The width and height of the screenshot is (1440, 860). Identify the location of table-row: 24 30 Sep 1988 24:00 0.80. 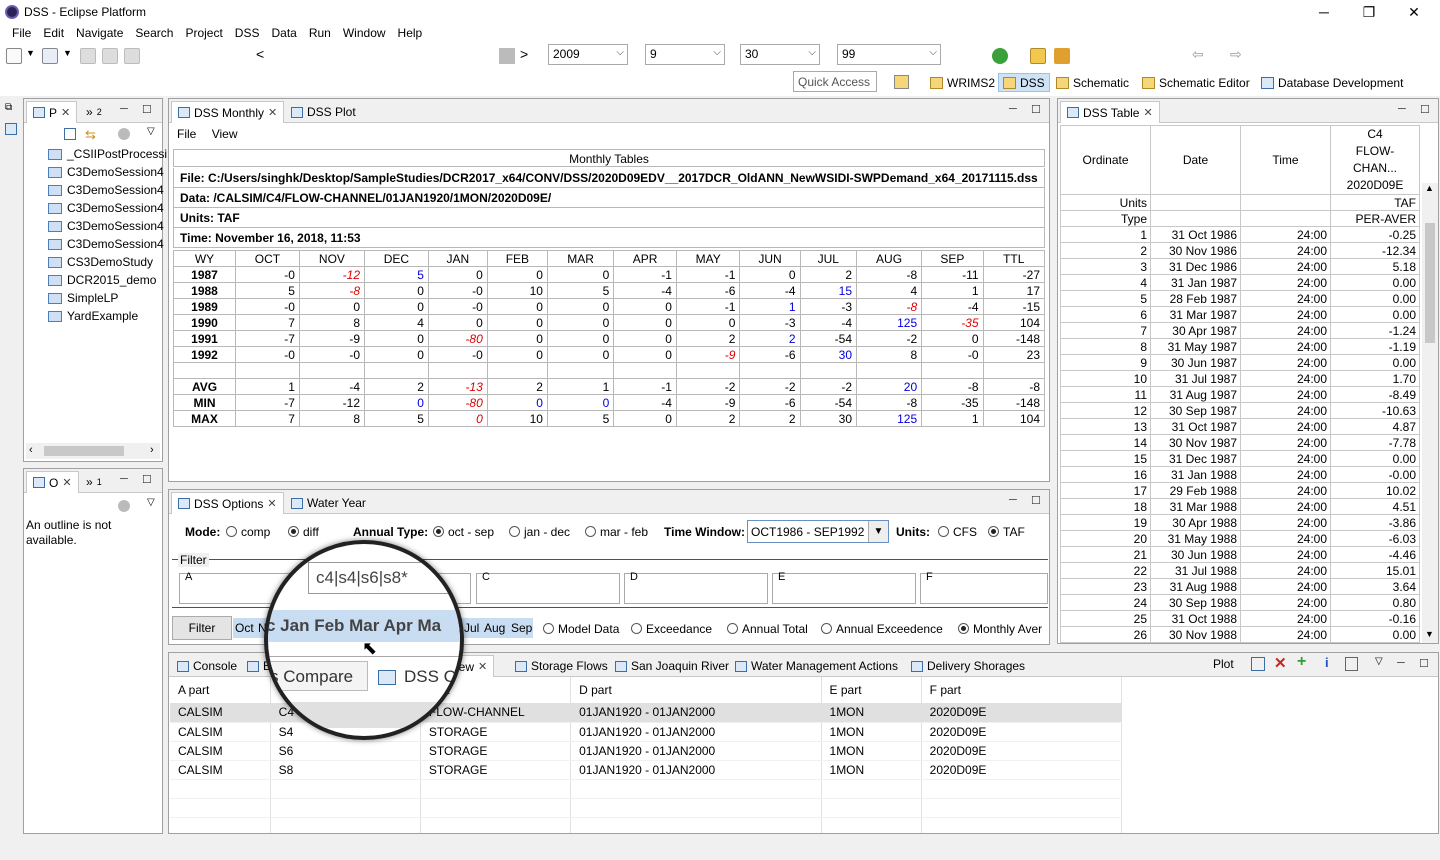
(1240, 602).